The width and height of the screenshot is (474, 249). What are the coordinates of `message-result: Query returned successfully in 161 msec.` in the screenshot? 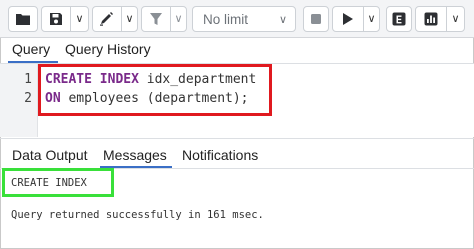 It's located at (137, 215).